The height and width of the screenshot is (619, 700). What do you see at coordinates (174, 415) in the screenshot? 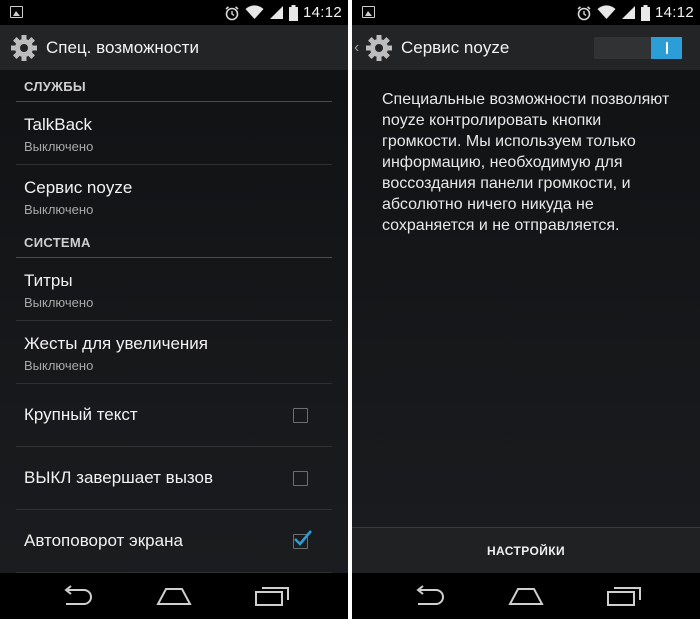
I see `list-item-large-text: Крупный текст` at bounding box center [174, 415].